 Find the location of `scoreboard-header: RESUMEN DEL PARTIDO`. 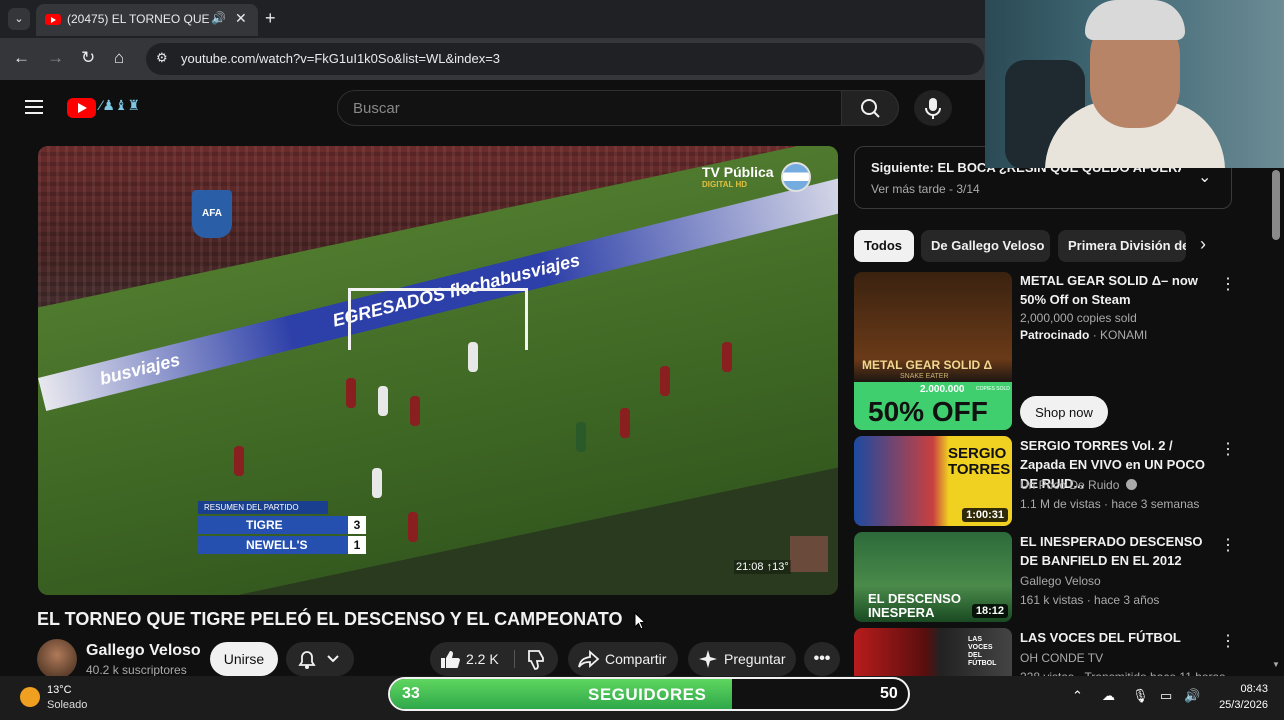

scoreboard-header: RESUMEN DEL PARTIDO is located at coordinates (263, 507).